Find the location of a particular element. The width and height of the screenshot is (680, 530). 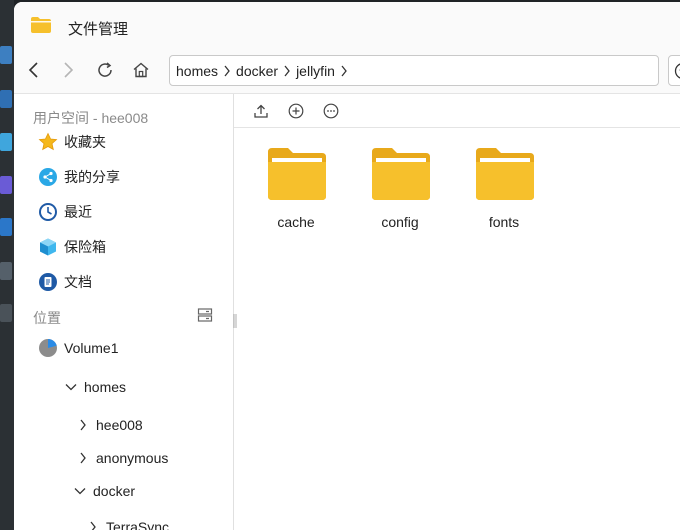

breadcrumb-docker: docker is located at coordinates (257, 71).